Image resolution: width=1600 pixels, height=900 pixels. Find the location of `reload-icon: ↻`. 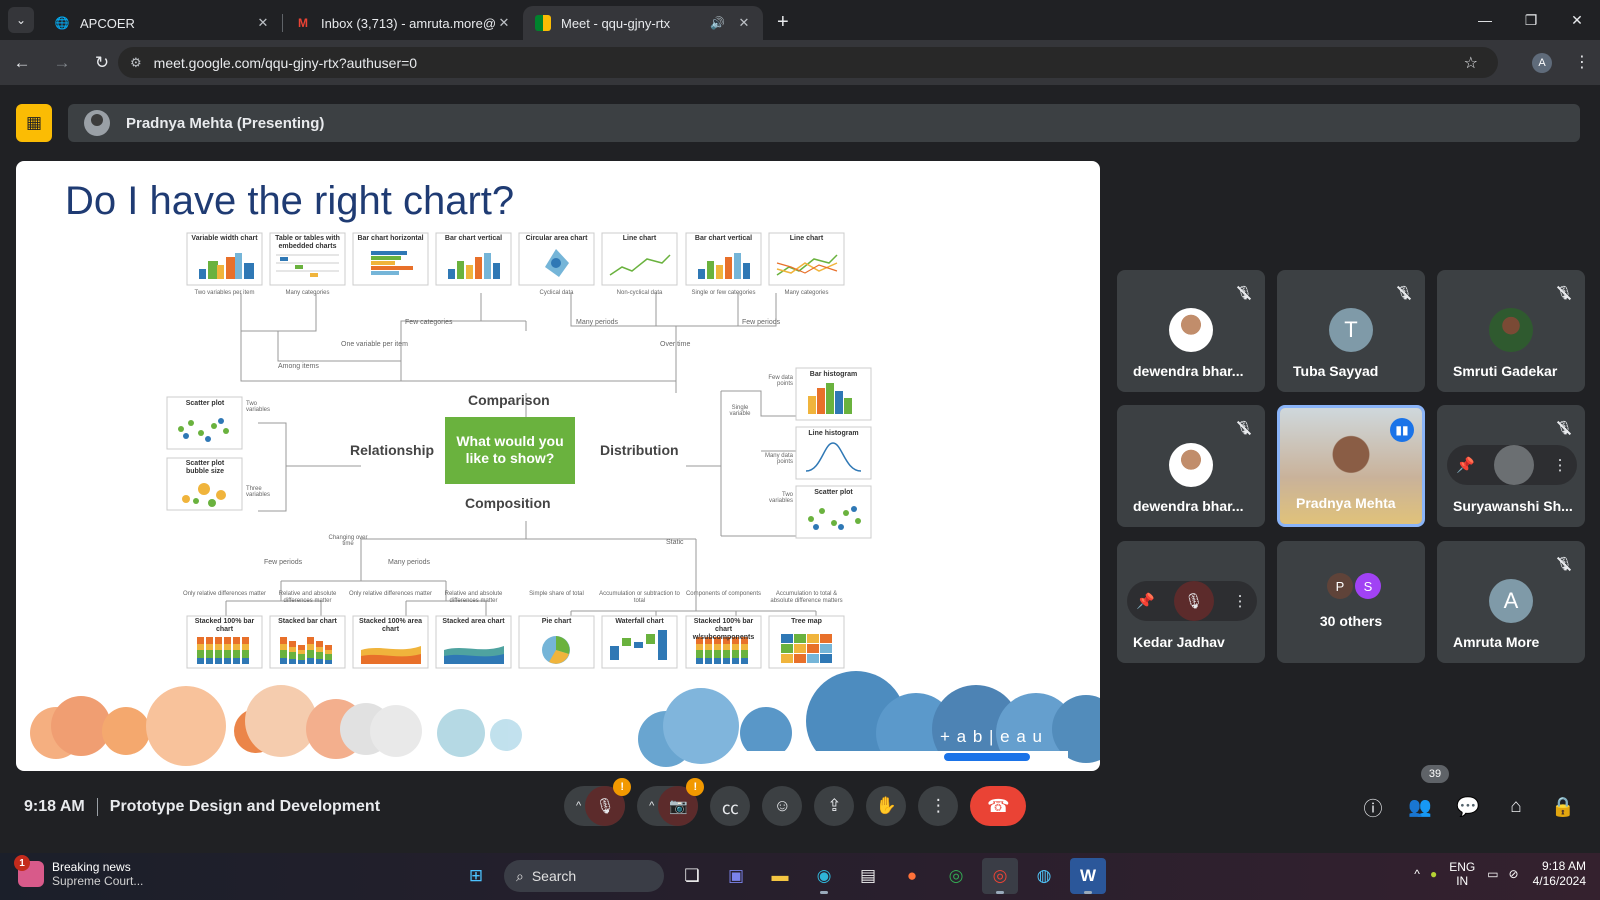

reload-icon: ↻ is located at coordinates (102, 63).